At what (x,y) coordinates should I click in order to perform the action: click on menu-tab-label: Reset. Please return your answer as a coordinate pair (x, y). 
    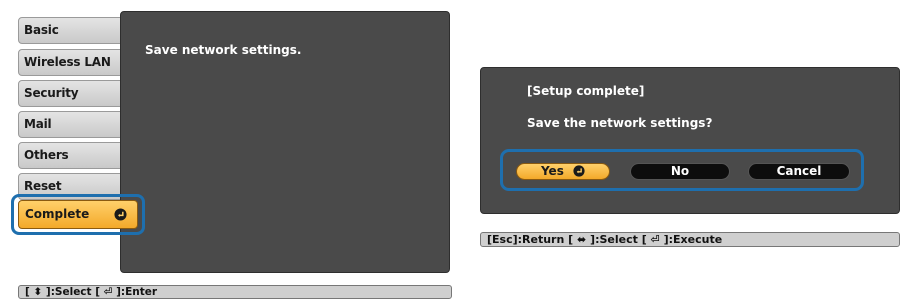
    Looking at the image, I should click on (43, 186).